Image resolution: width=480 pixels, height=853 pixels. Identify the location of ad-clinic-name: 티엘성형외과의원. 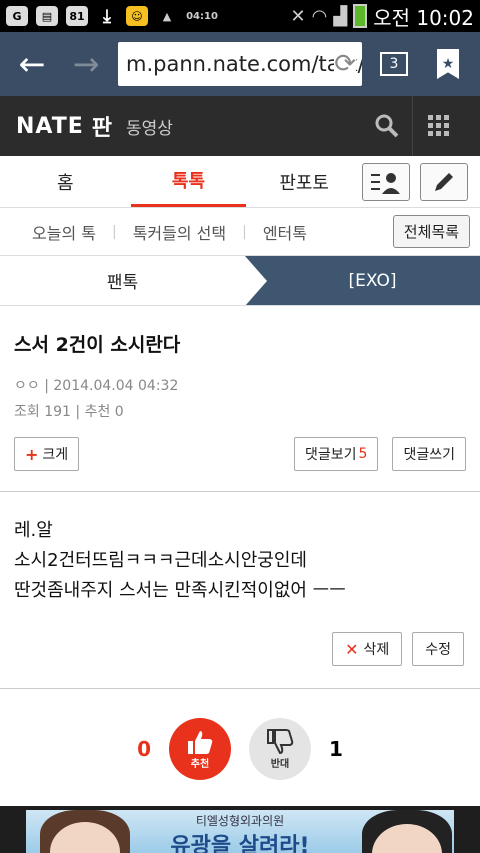
(240, 821).